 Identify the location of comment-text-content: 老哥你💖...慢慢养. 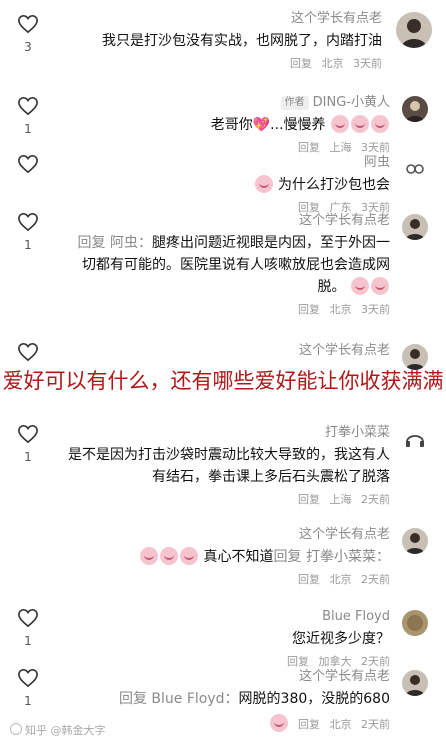
(268, 125).